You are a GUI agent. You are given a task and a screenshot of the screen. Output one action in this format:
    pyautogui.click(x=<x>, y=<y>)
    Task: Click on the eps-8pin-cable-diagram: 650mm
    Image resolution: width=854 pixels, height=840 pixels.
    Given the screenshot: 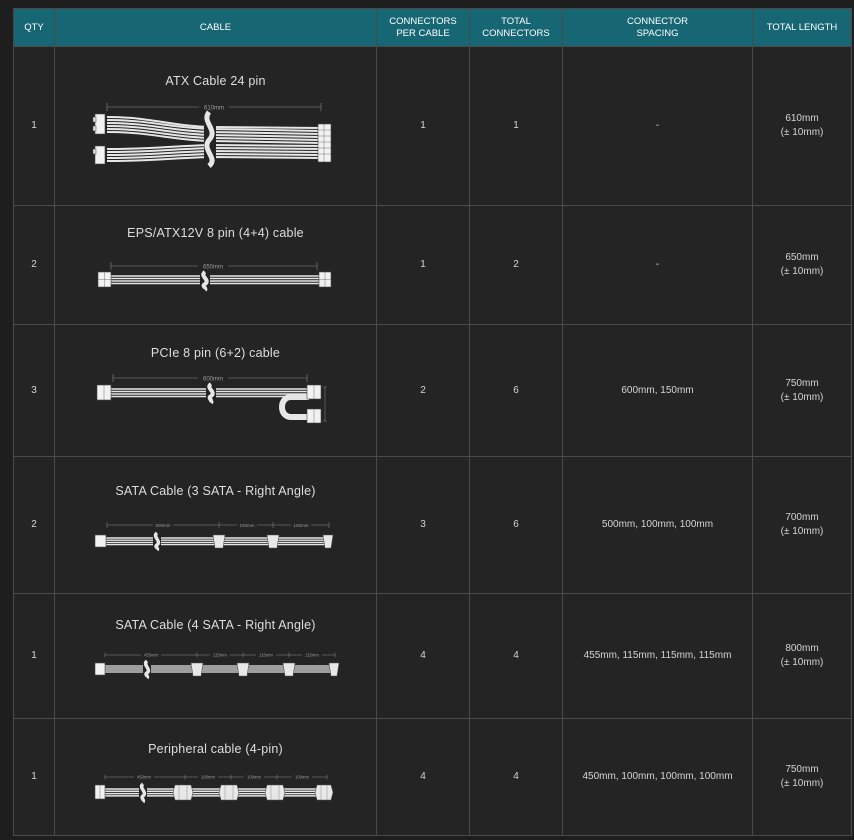 What is the action you would take?
    pyautogui.click(x=214, y=276)
    